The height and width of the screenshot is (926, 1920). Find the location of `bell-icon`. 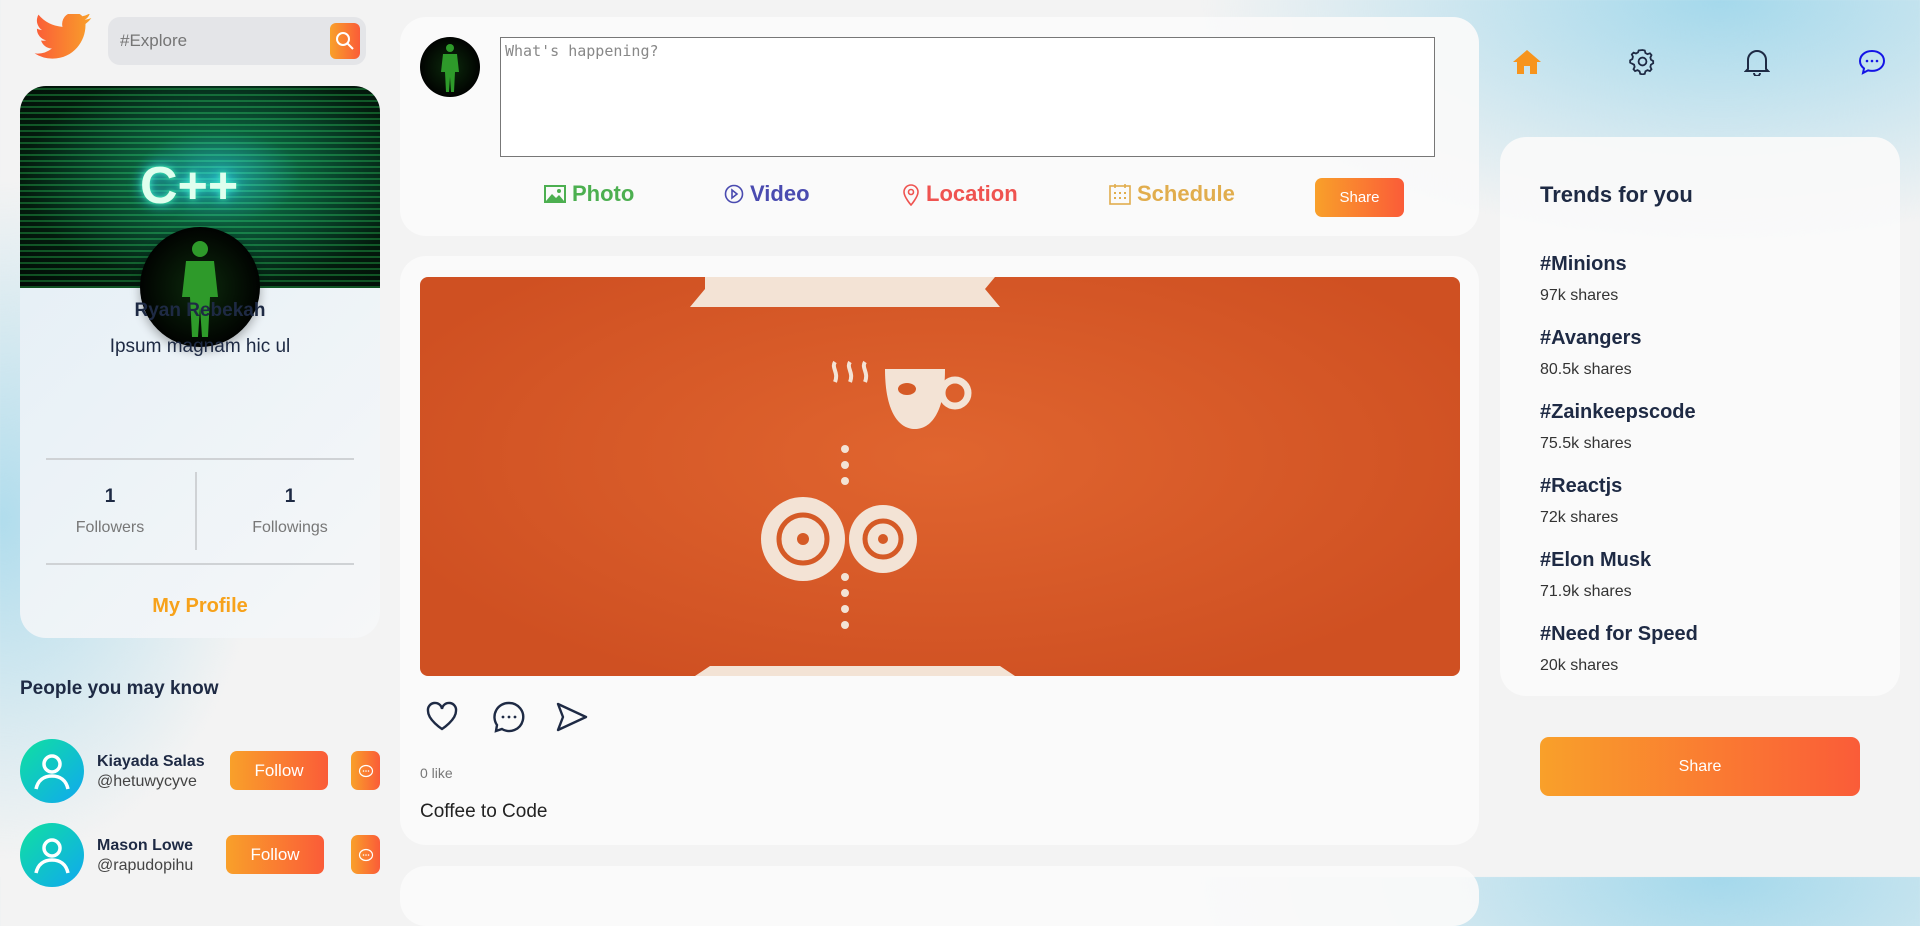

bell-icon is located at coordinates (1757, 62).